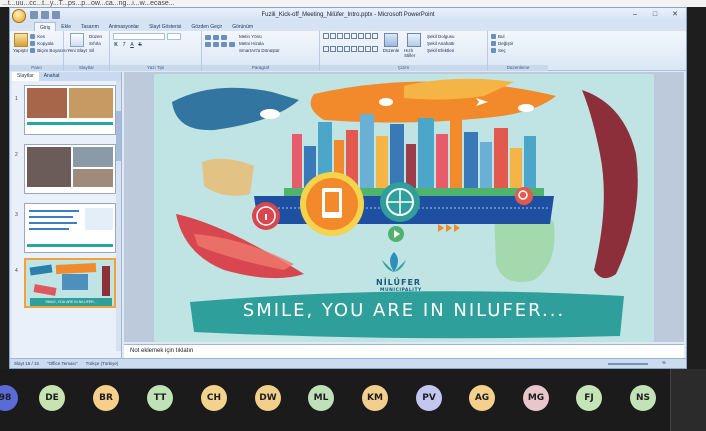 This screenshot has height=431, width=706. Describe the element at coordinates (33, 43) in the screenshot. I see `copy-icon` at that location.